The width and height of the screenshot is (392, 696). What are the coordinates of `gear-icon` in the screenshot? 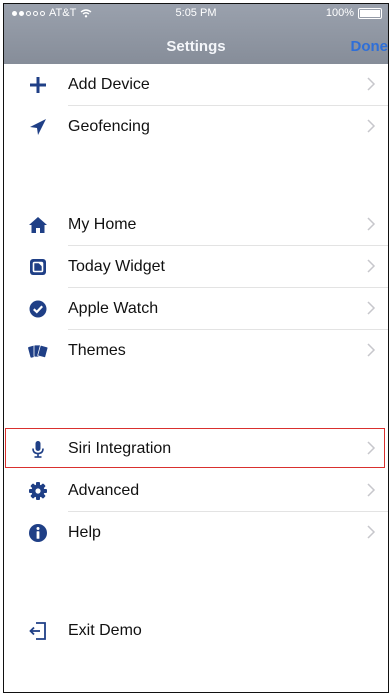 It's located at (38, 491).